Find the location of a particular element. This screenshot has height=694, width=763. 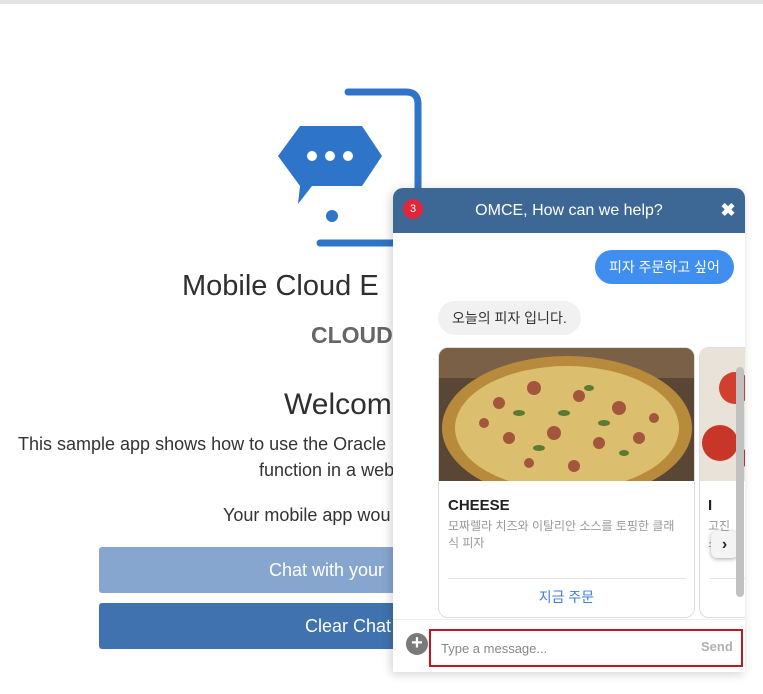

message-input is located at coordinates (566, 648).